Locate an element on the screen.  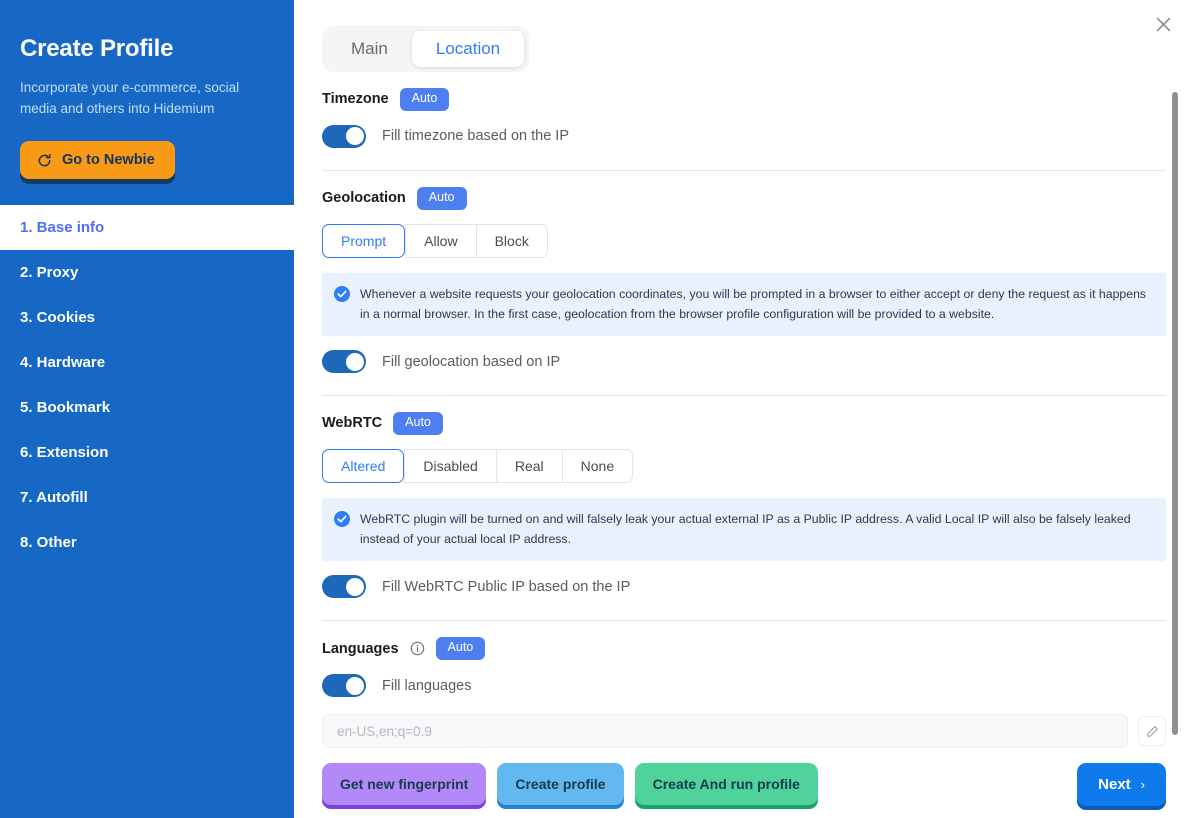
geolocation-segmented-control: Prompt Allow Block is located at coordinates (435, 240).